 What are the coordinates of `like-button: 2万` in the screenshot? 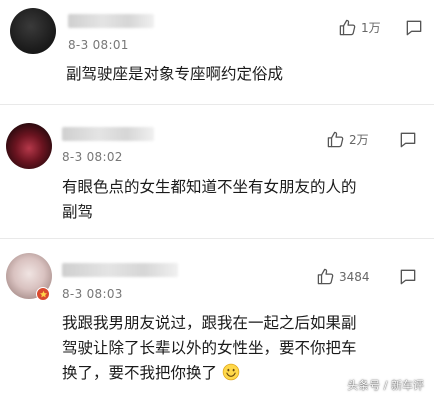 It's located at (347, 139).